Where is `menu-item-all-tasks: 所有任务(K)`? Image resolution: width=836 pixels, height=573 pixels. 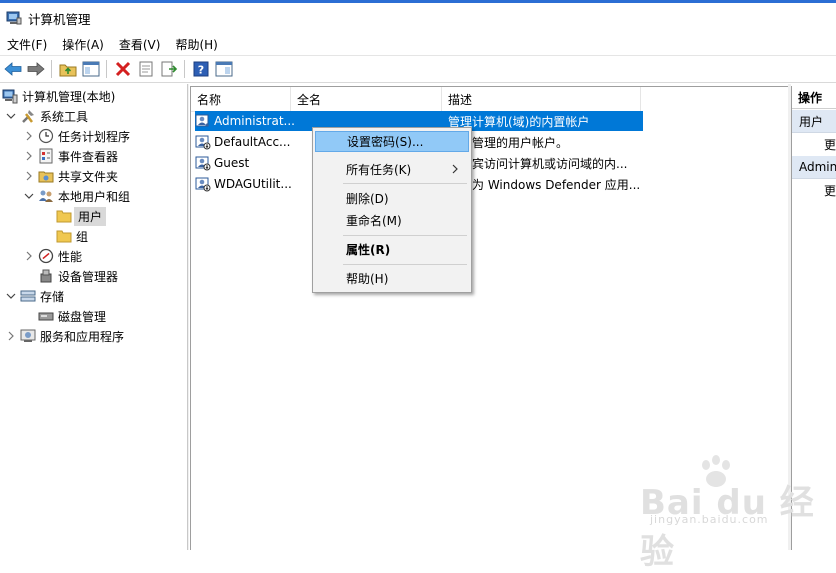
menu-item-all-tasks: 所有任务(K) is located at coordinates (392, 169).